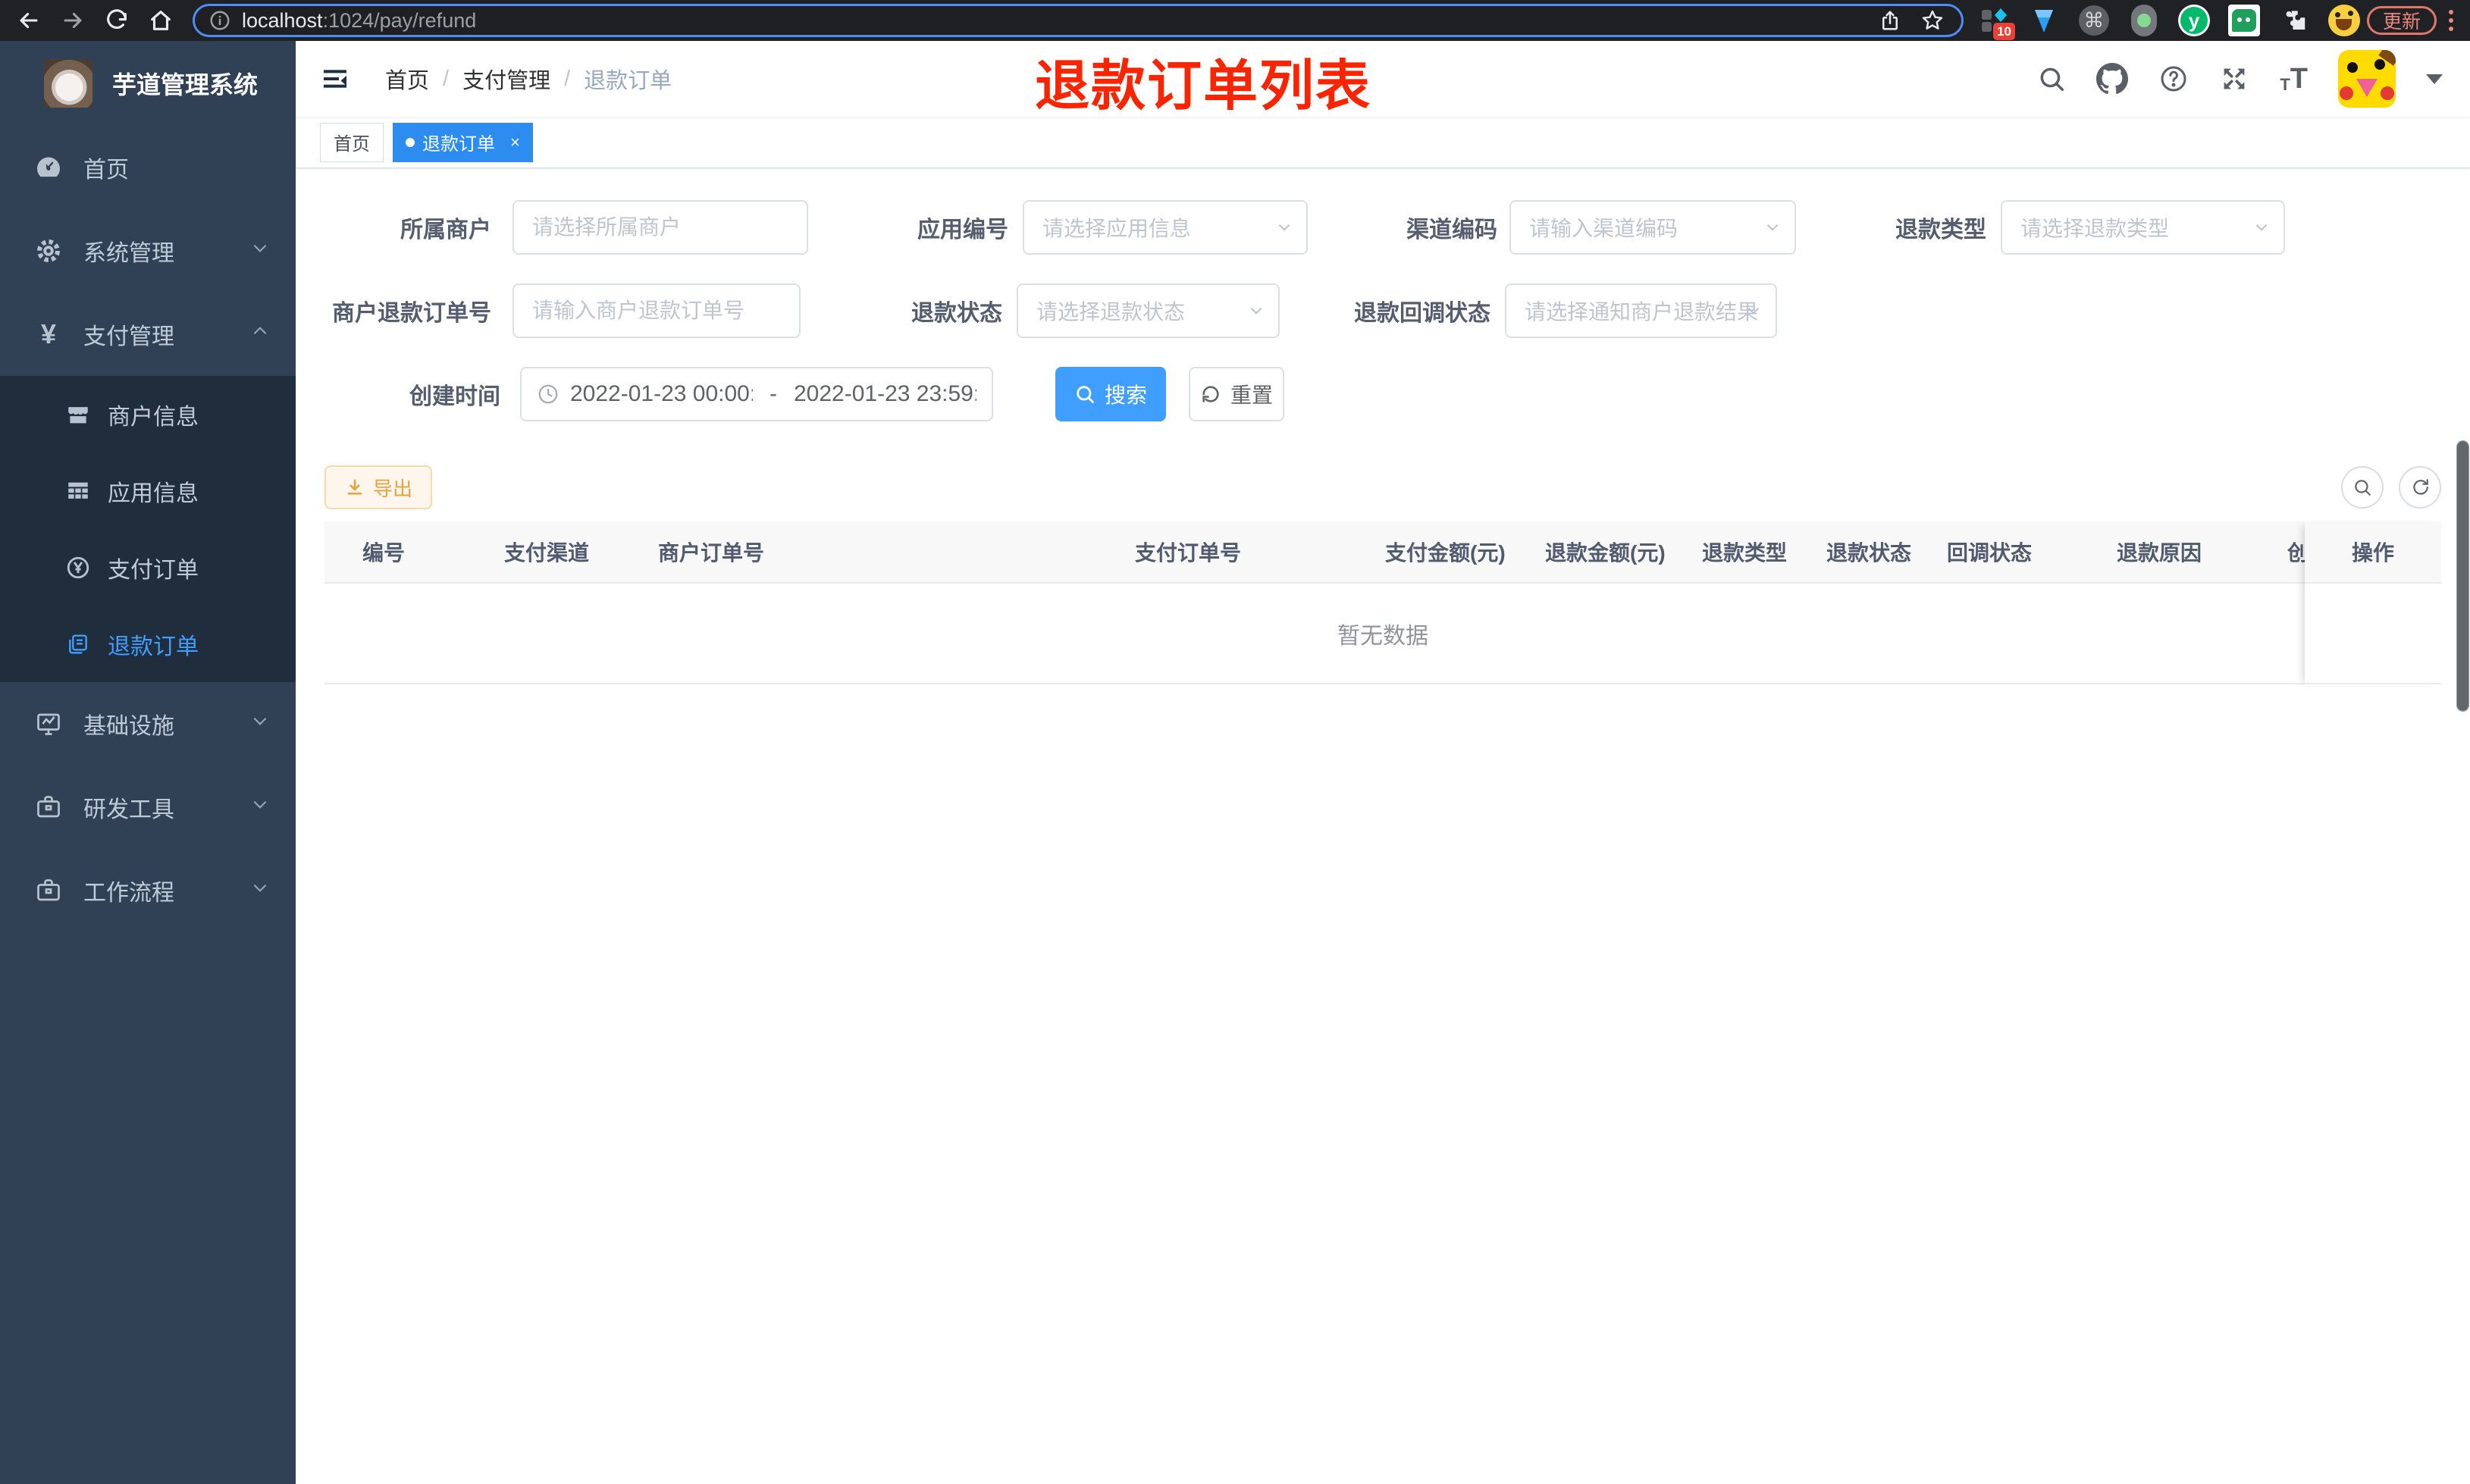 Image resolution: width=2470 pixels, height=1484 pixels. I want to click on sidebar-item-infra: 基础设施, so click(148, 724).